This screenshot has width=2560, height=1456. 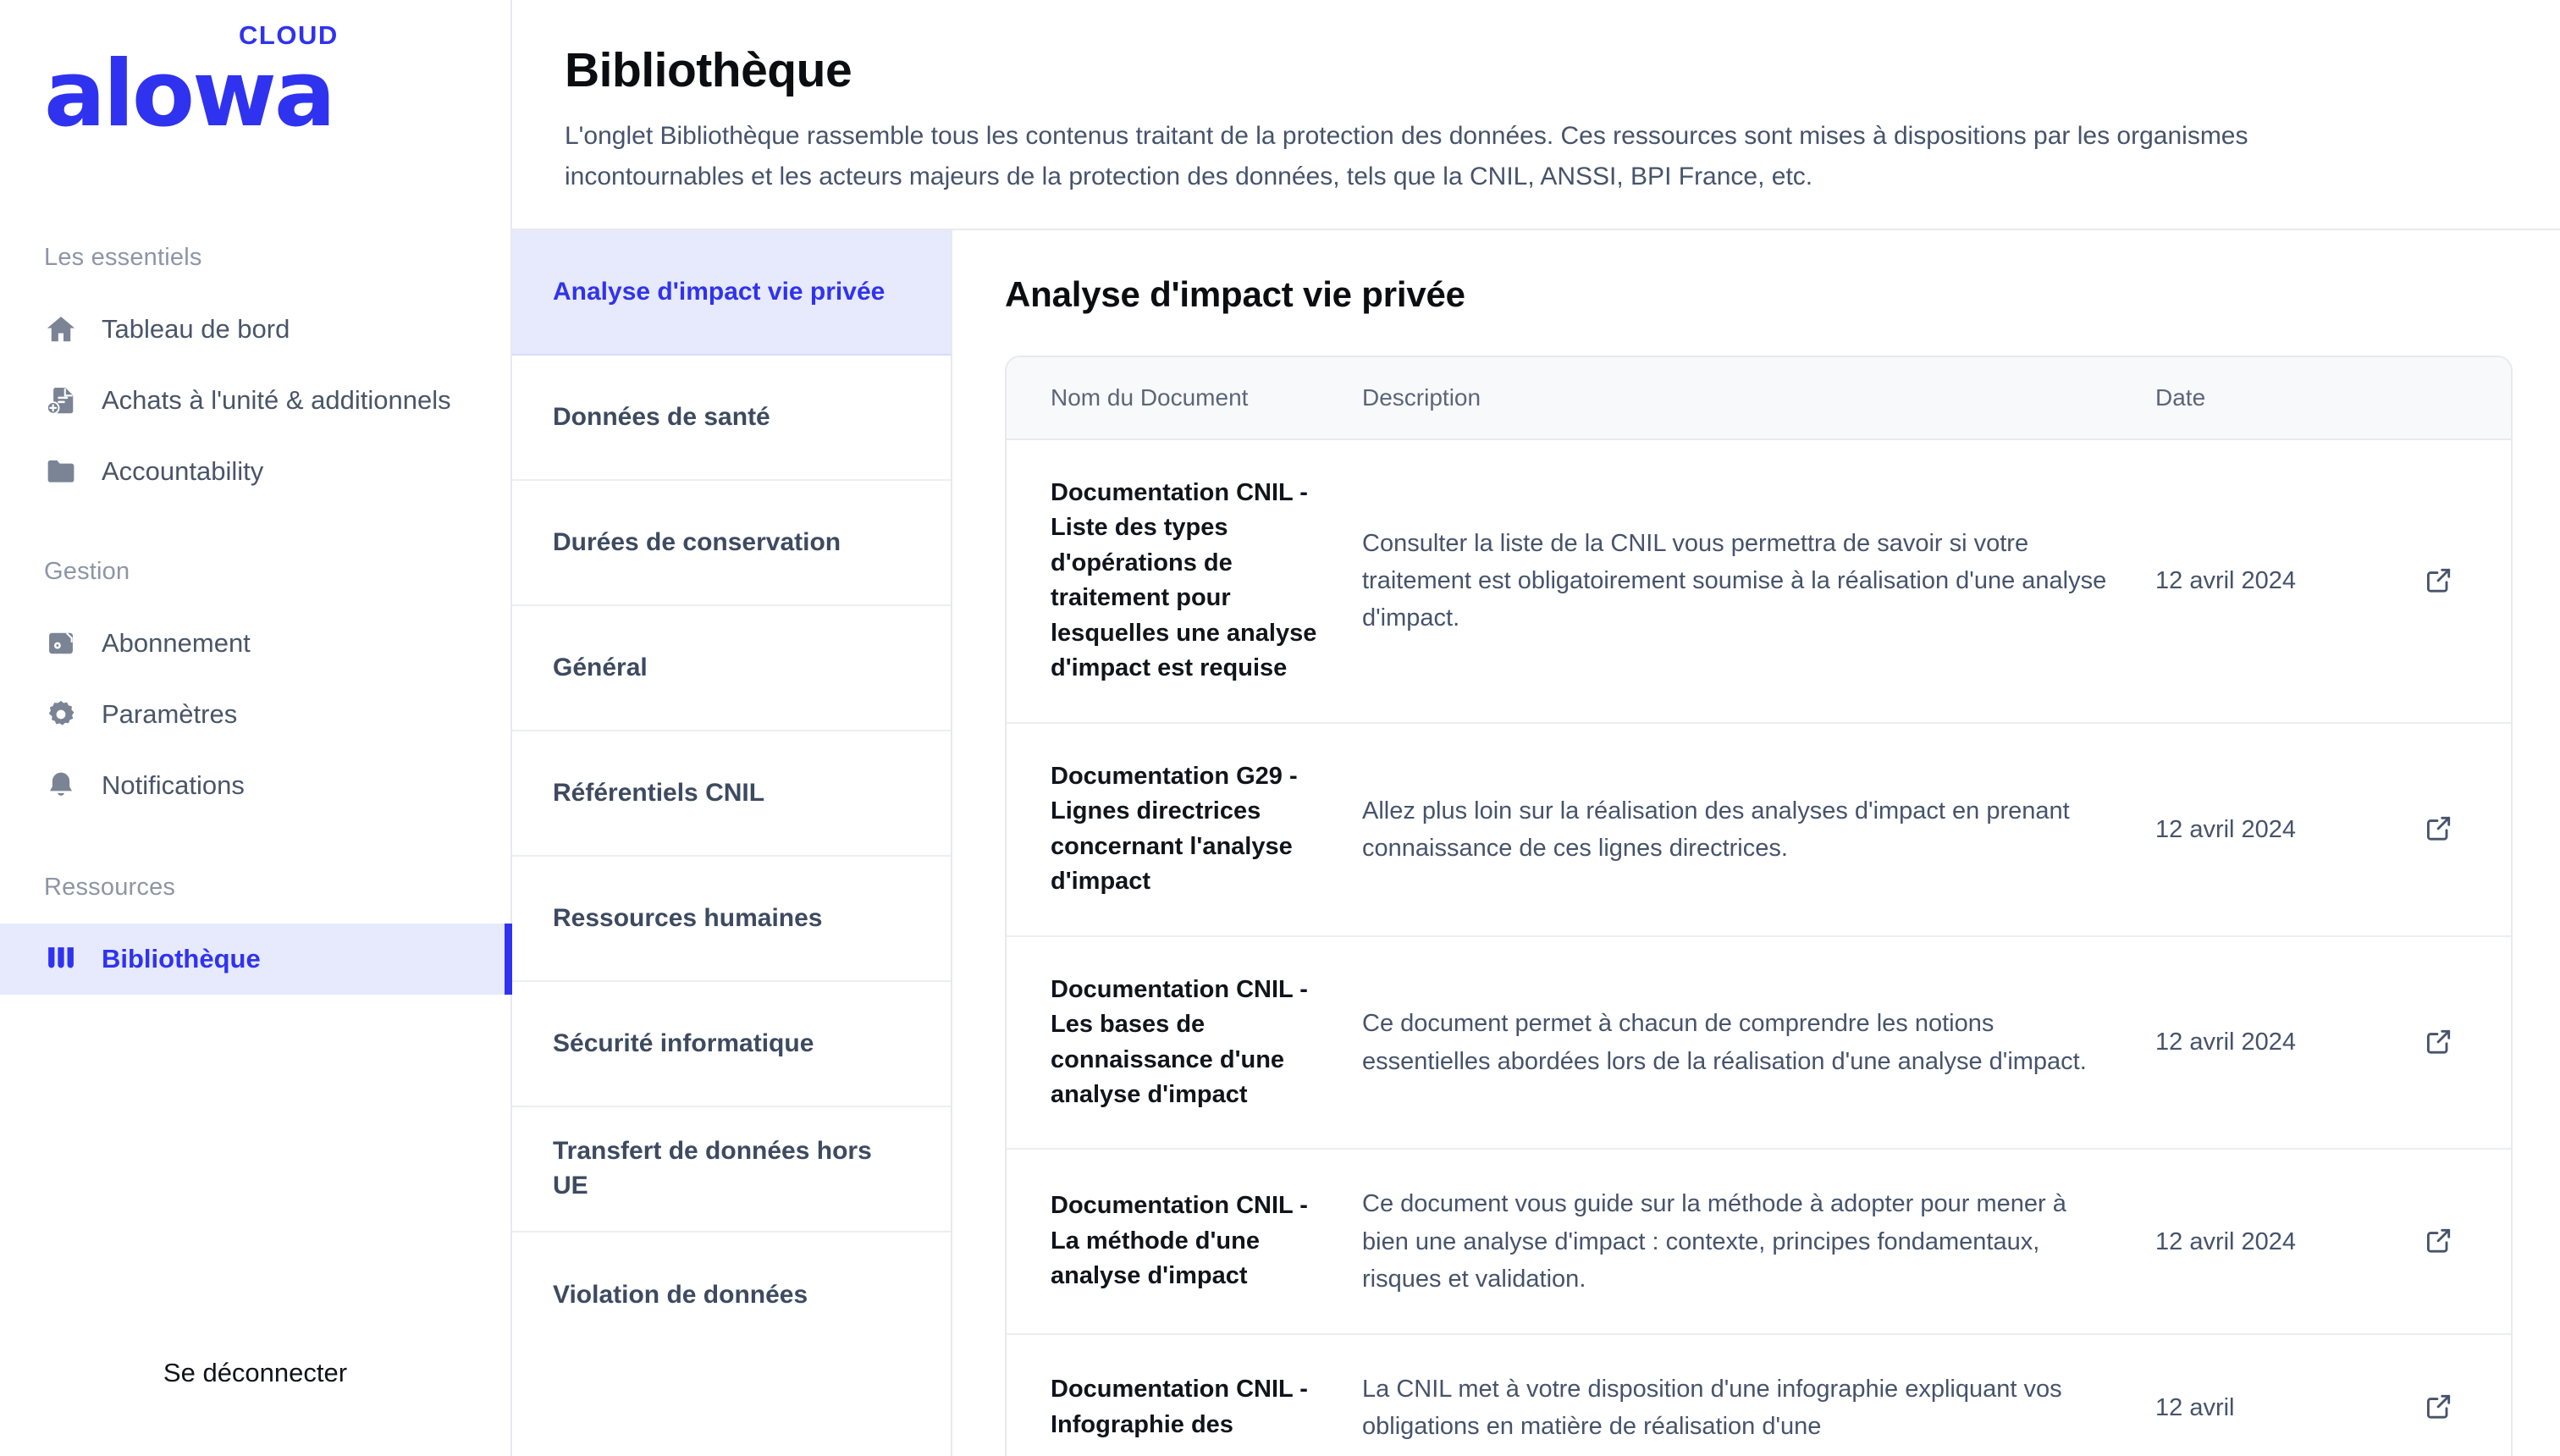 What do you see at coordinates (289, 35) in the screenshot?
I see `brand-suffix: CLOUD` at bounding box center [289, 35].